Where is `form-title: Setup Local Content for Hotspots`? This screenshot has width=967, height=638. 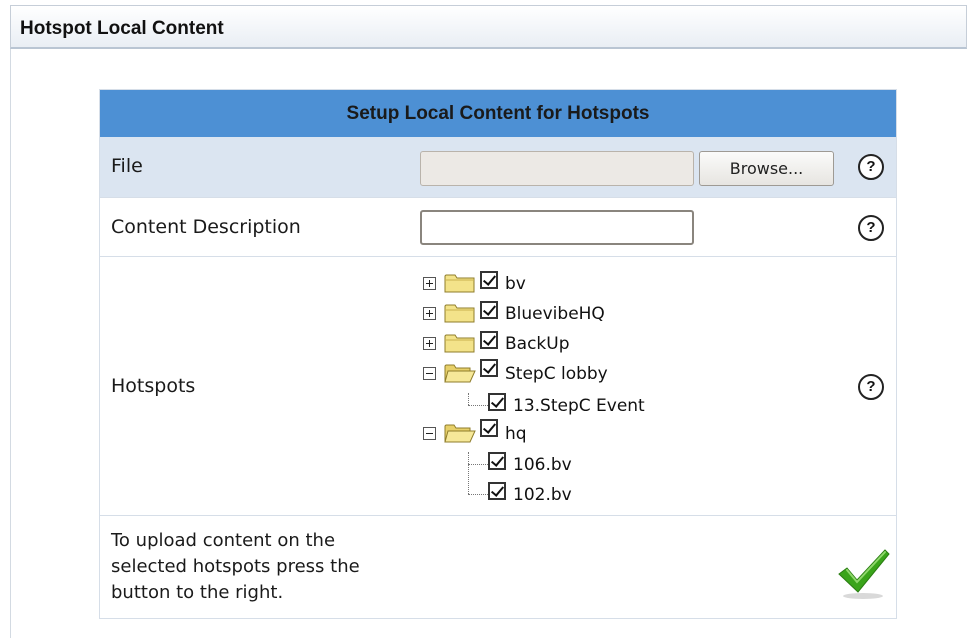
form-title: Setup Local Content for Hotspots is located at coordinates (498, 113).